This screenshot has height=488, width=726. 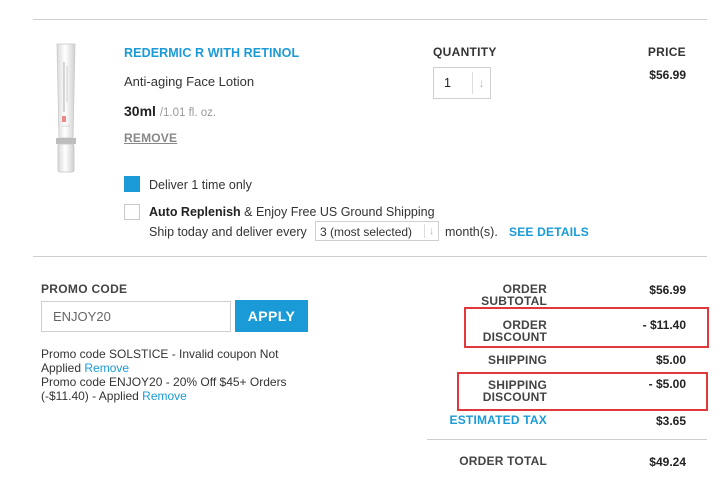 I want to click on order-discount-highlight, so click(x=586, y=327).